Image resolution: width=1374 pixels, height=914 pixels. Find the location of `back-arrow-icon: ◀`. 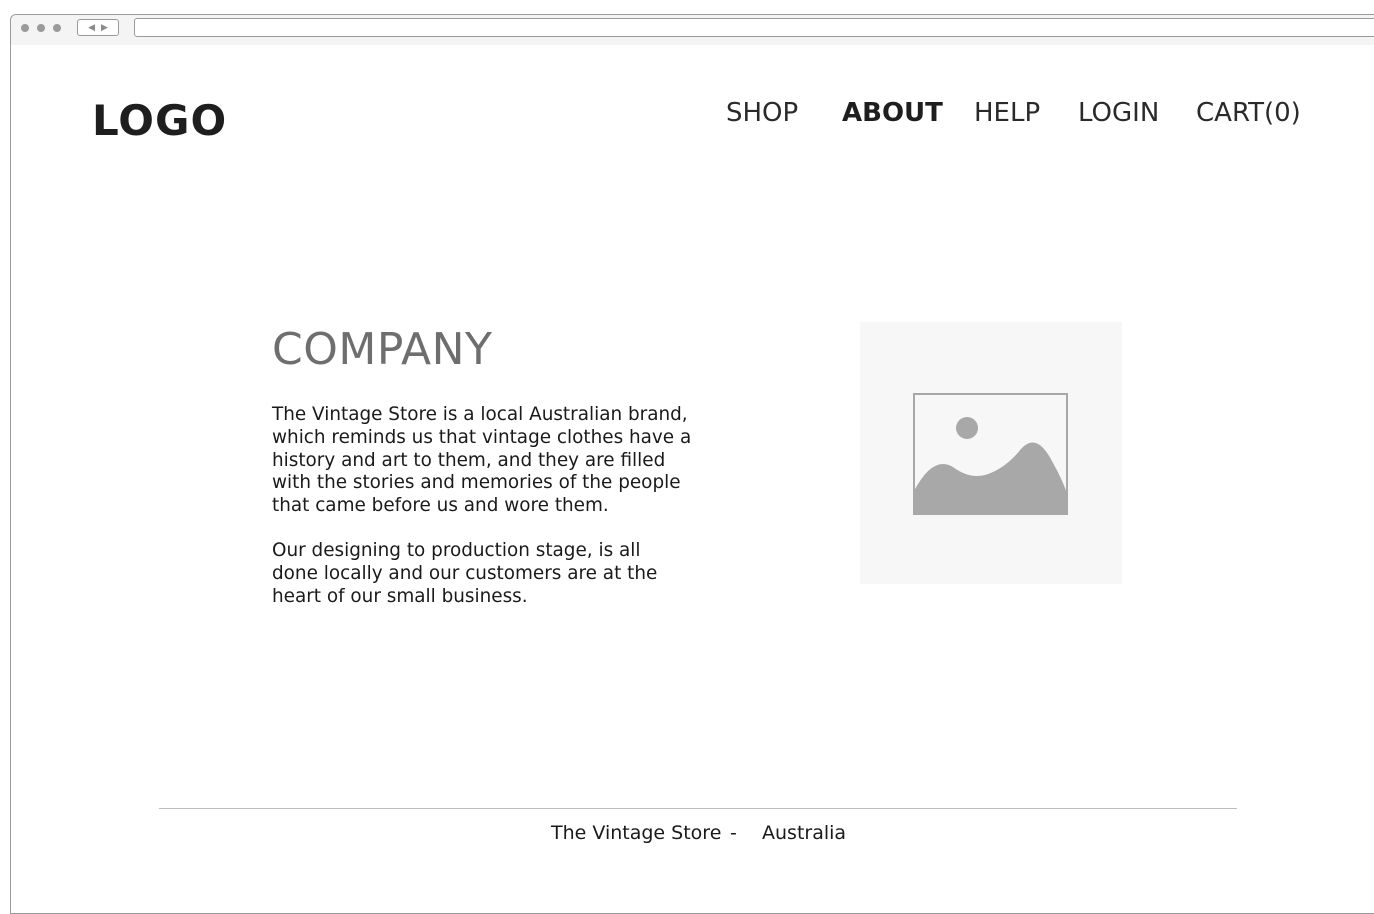

back-arrow-icon: ◀ is located at coordinates (91, 27).